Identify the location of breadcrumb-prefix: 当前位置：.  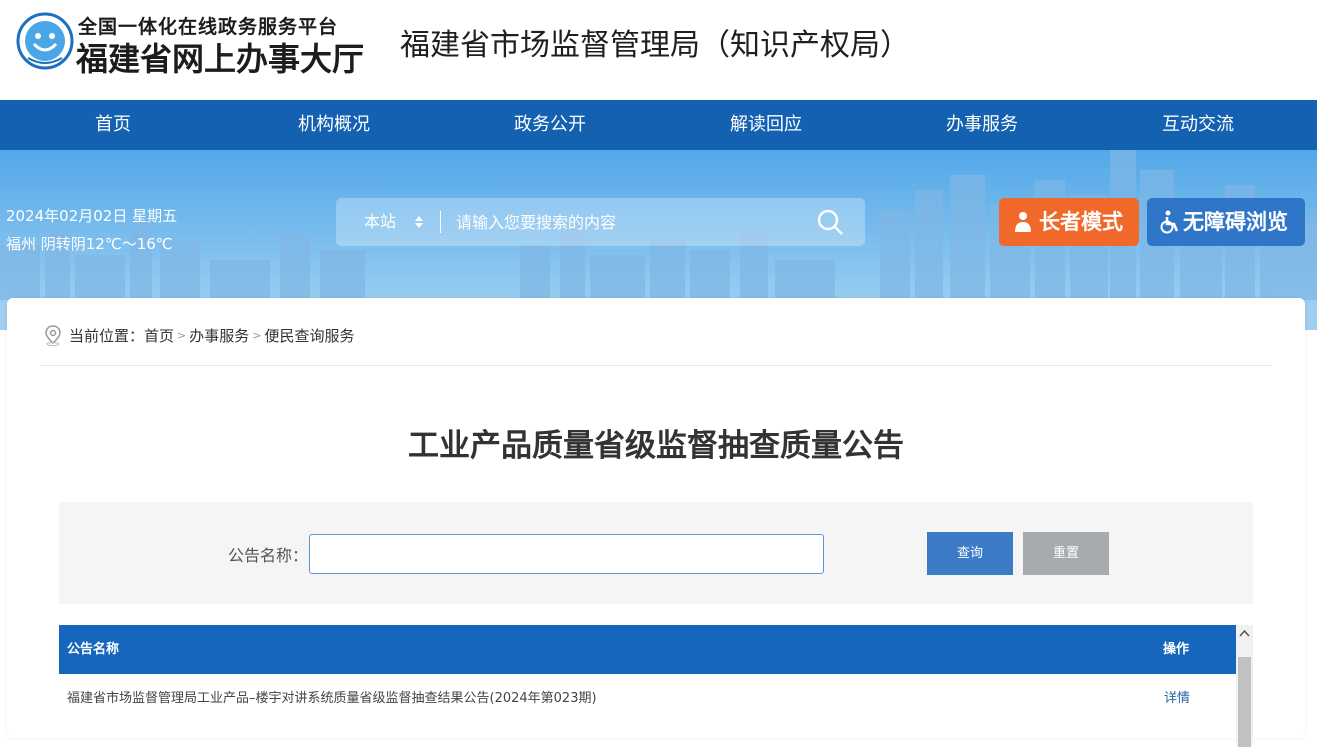
(107, 335).